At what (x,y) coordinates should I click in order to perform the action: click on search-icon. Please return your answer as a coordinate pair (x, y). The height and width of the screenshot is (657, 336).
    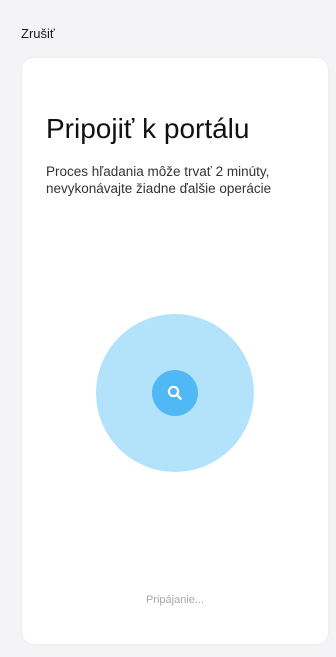
    Looking at the image, I should click on (174, 392).